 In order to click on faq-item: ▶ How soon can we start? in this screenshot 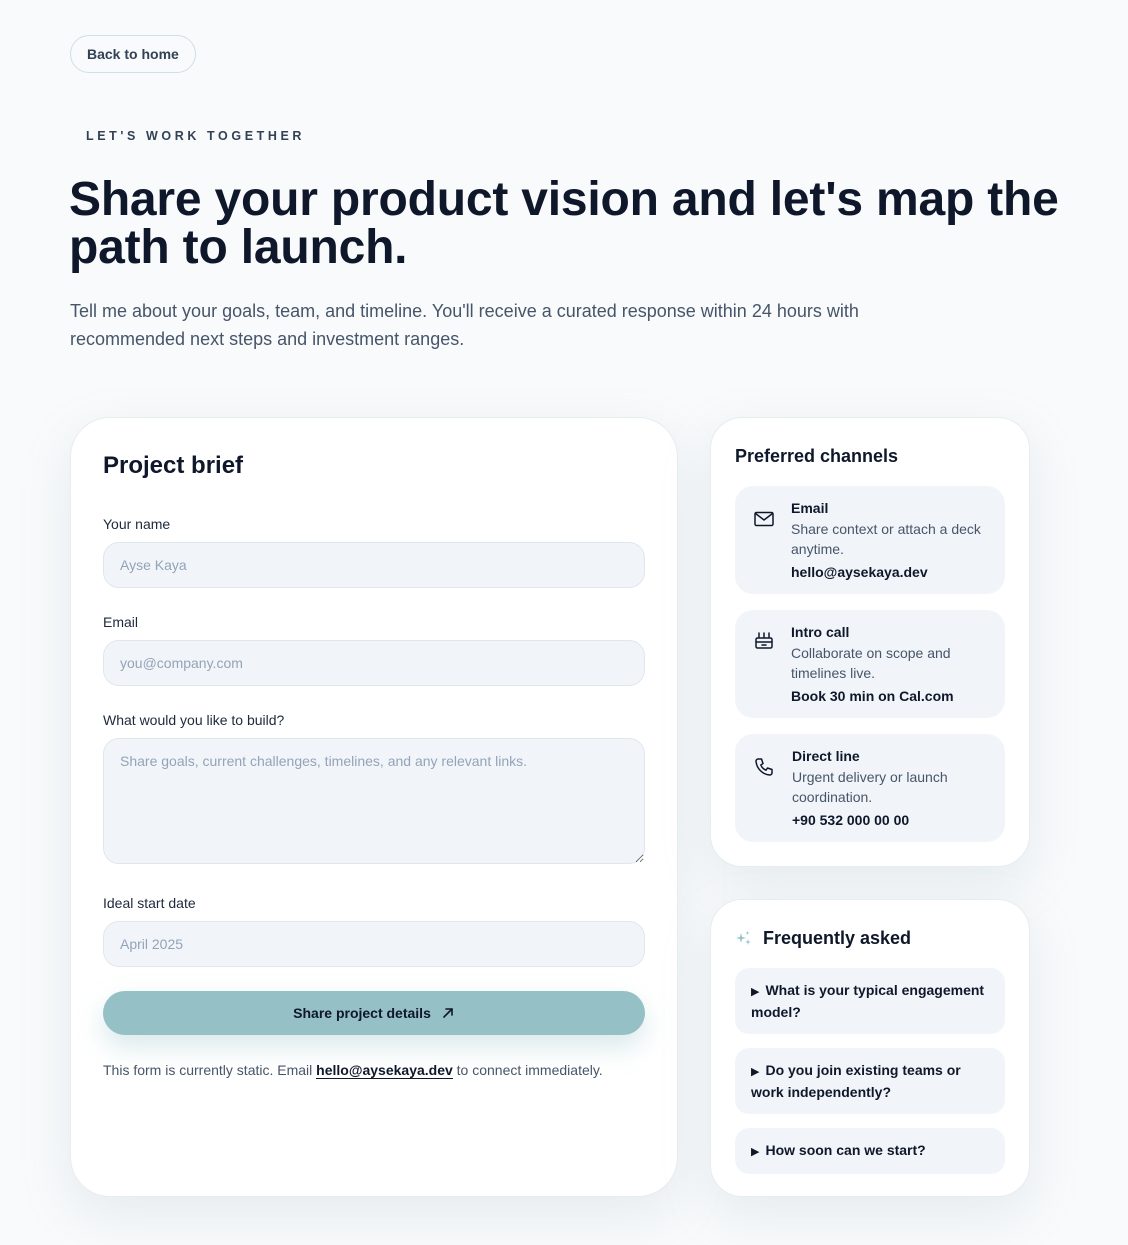, I will do `click(870, 1151)`.